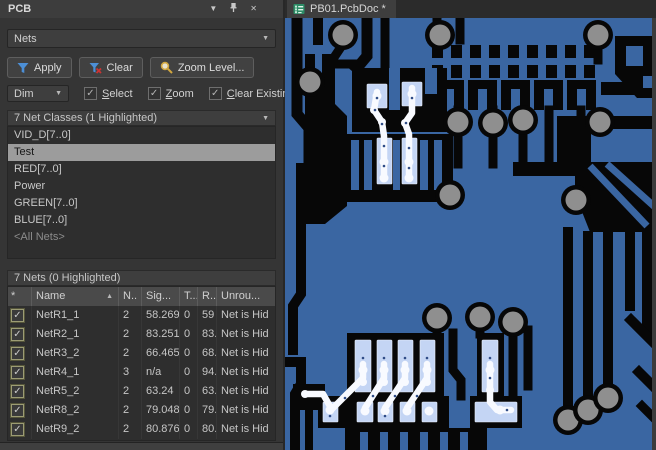 The width and height of the screenshot is (656, 450). What do you see at coordinates (265, 118) in the screenshot?
I see `chevron-down-icon: ▼` at bounding box center [265, 118].